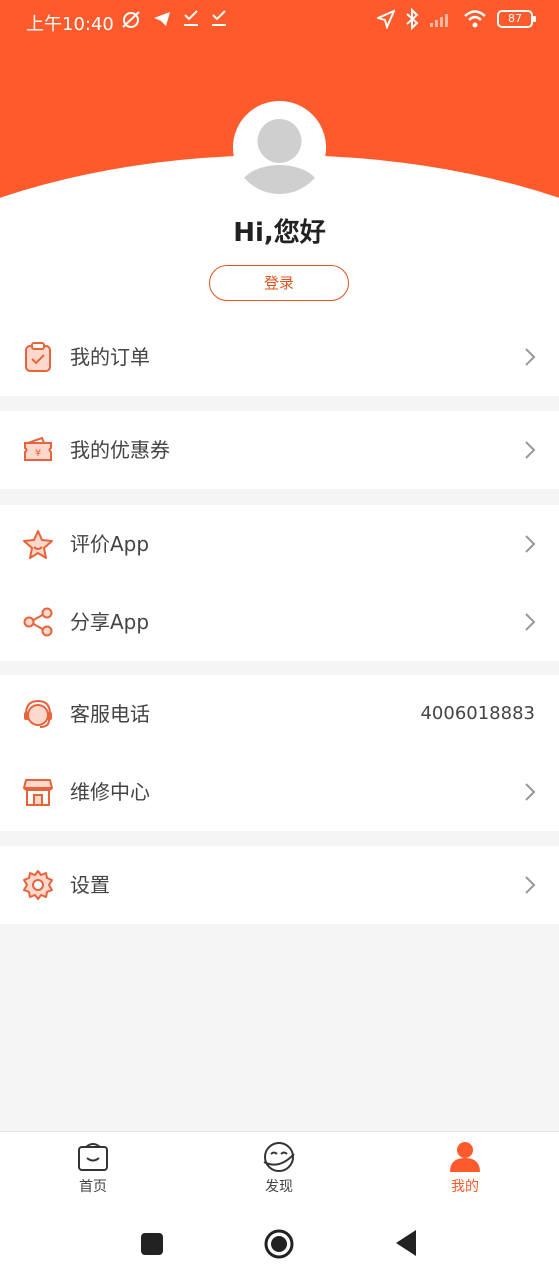 Image resolution: width=559 pixels, height=1280 pixels. I want to click on bottom-nav: 首页 发现 我的, so click(279, 1169).